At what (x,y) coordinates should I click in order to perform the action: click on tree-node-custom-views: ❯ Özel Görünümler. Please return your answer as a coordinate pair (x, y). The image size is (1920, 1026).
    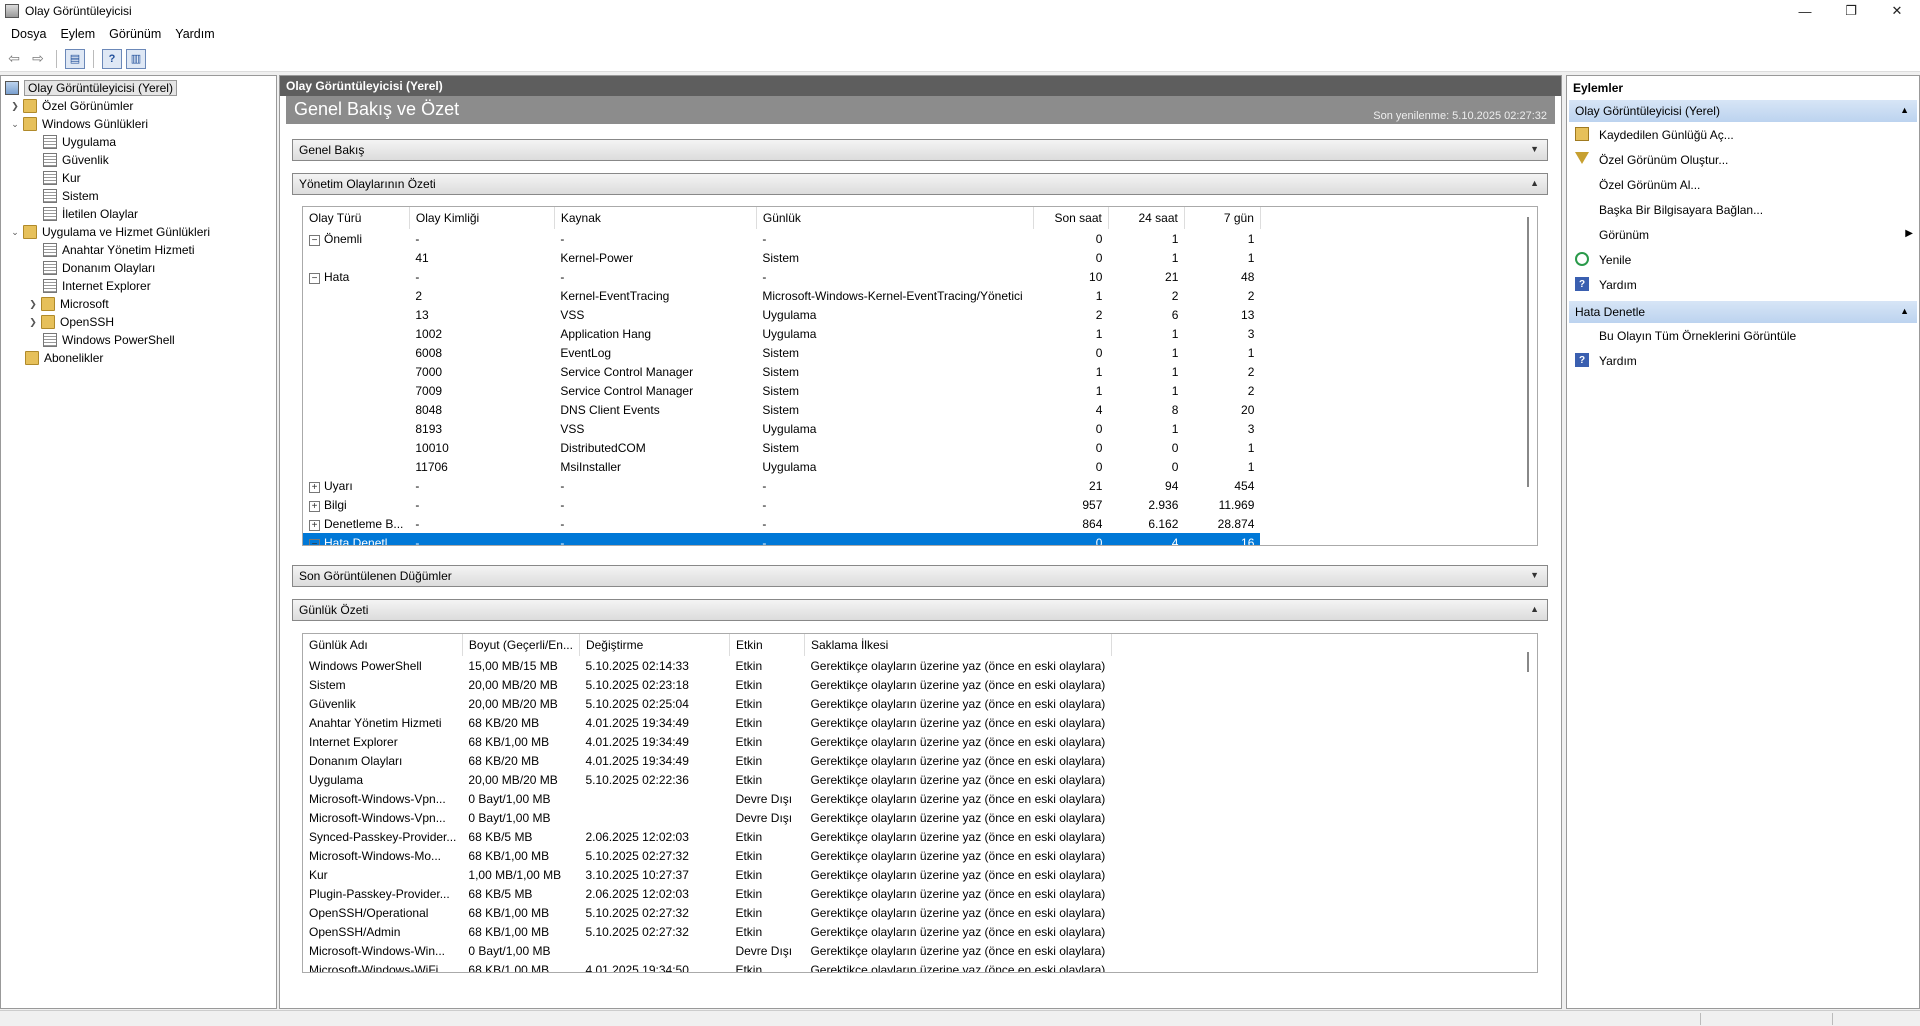
    Looking at the image, I should click on (138, 106).